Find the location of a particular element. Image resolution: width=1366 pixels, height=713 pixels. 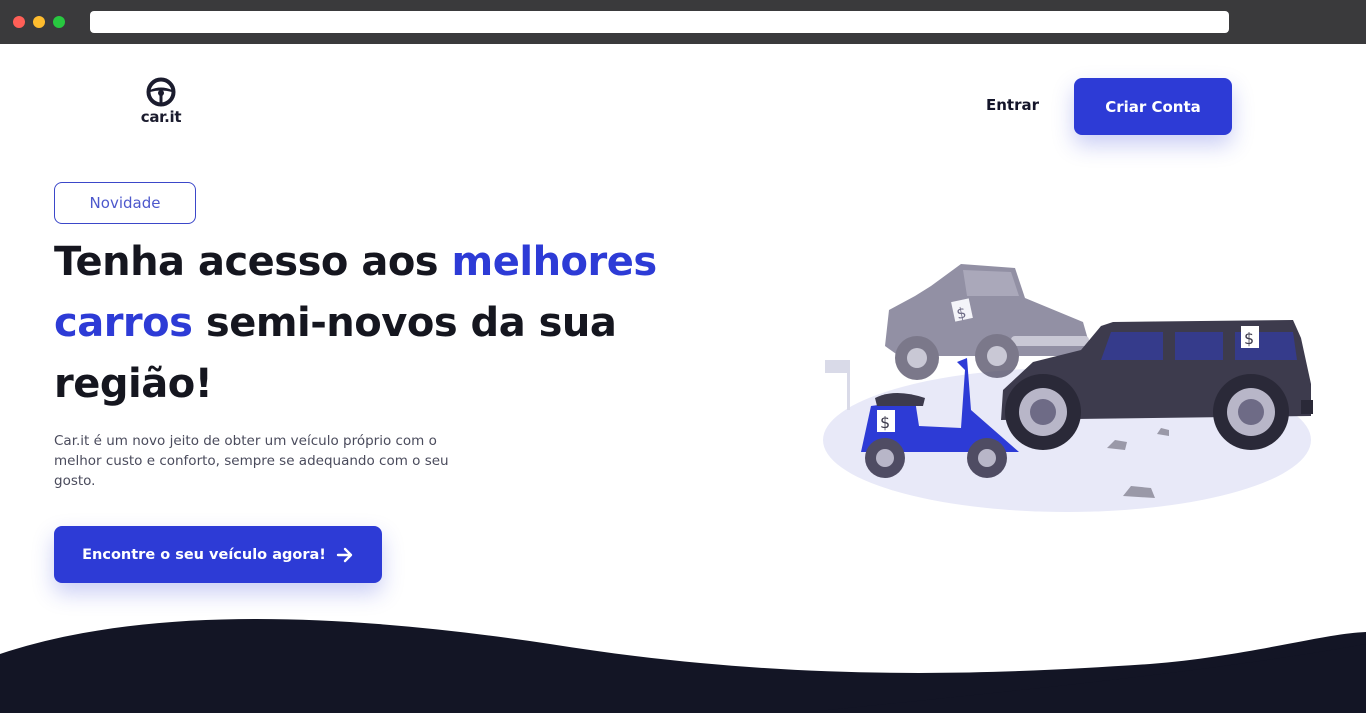

login-link: Entrar is located at coordinates (1012, 105).